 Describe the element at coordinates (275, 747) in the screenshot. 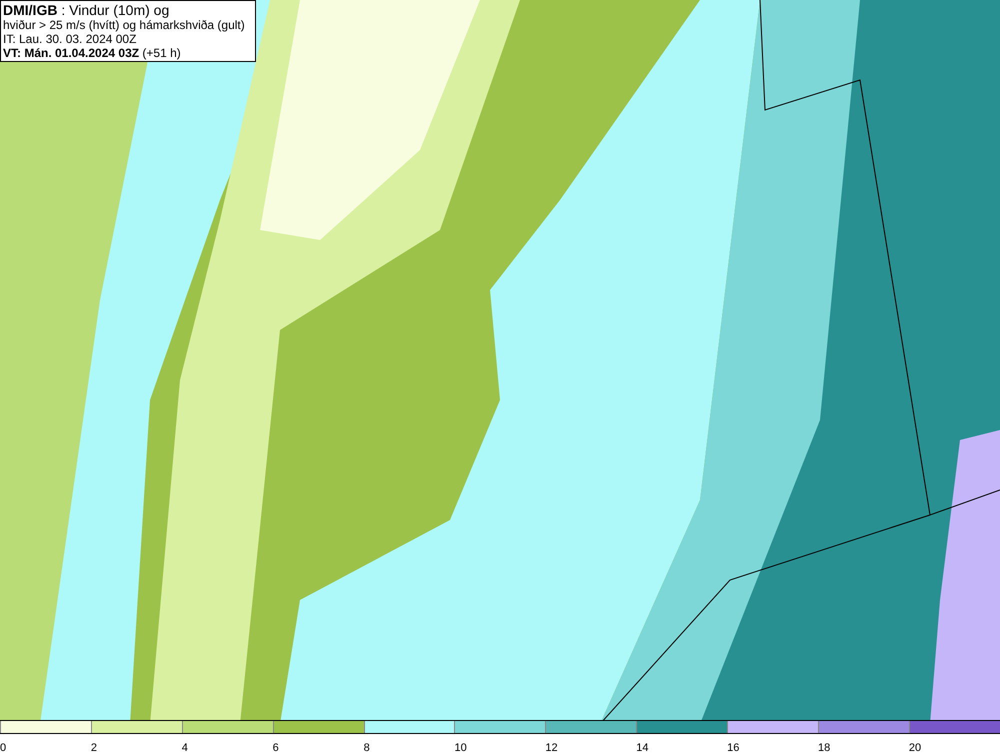

I see `scale-label: 6` at that location.